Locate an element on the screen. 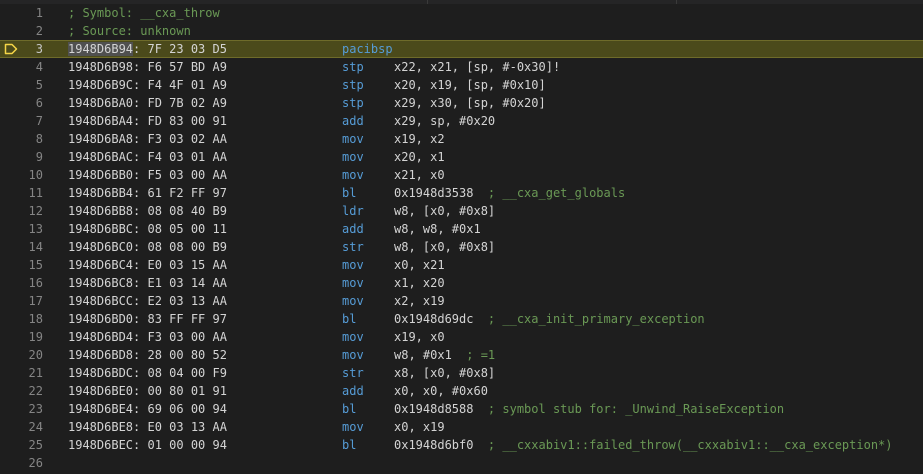 This screenshot has height=474, width=923. instruction-bytes: : F6 57 BD A9 is located at coordinates (180, 67).